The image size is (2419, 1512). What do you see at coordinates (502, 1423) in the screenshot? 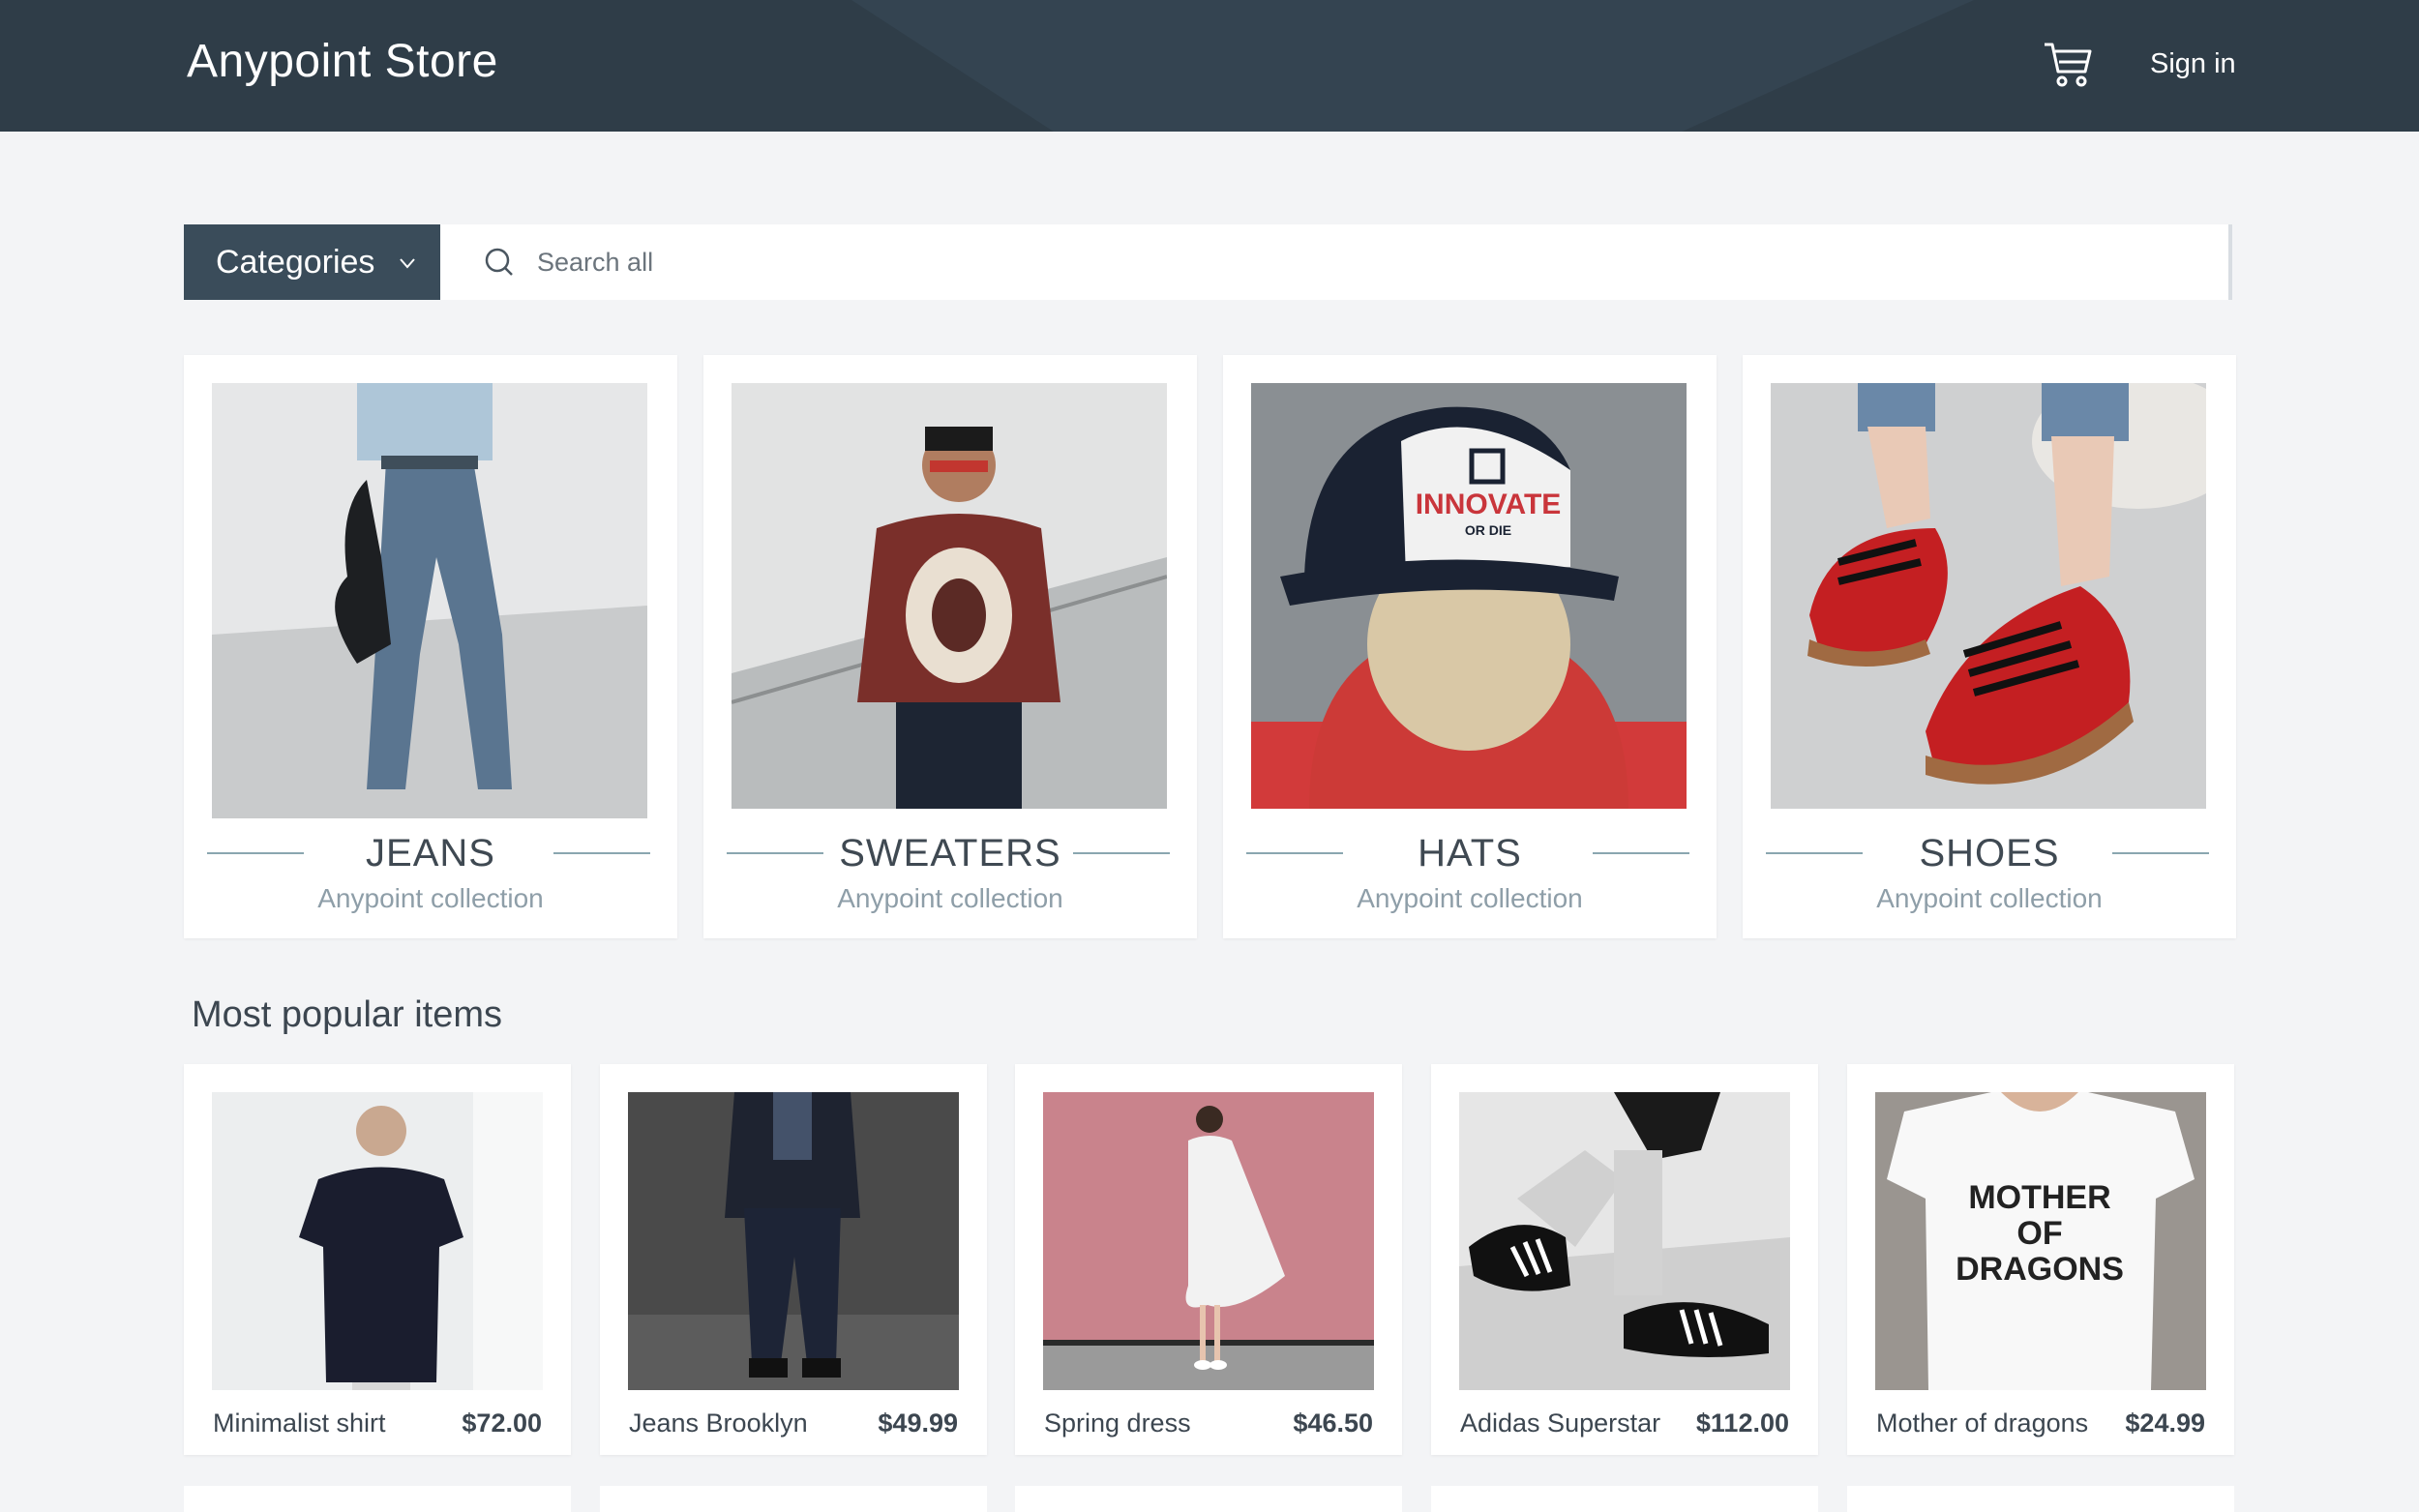
I see `product-price: $72.00` at bounding box center [502, 1423].